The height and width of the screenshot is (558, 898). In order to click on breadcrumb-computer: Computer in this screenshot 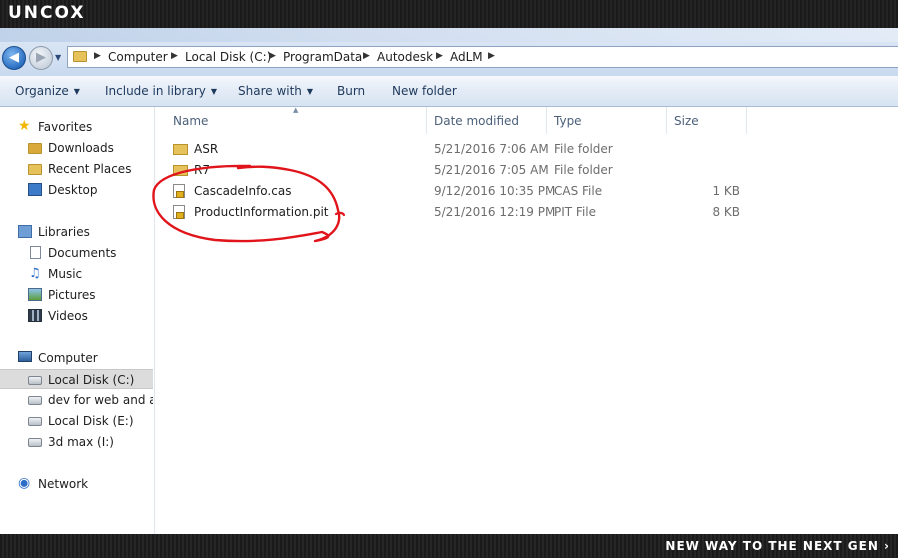, I will do `click(138, 57)`.